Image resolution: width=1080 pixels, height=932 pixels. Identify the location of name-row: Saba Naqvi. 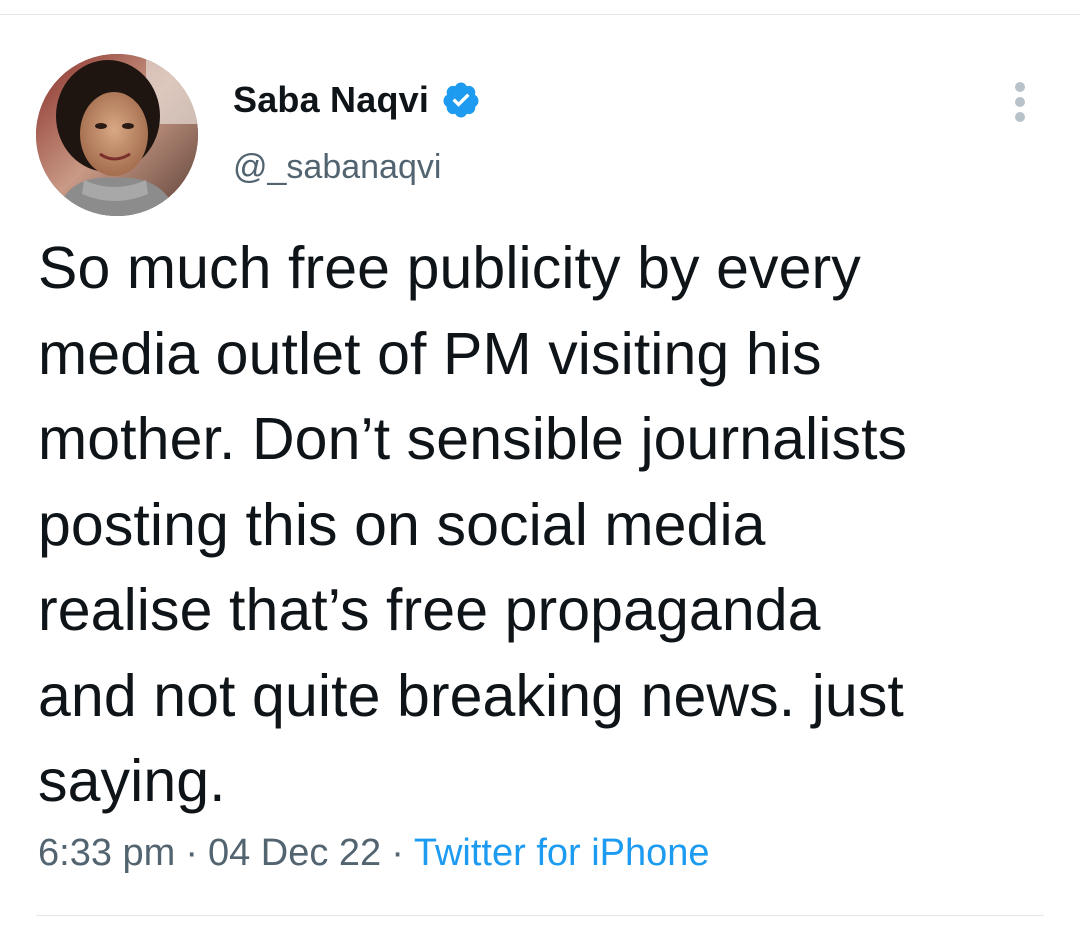
(357, 100).